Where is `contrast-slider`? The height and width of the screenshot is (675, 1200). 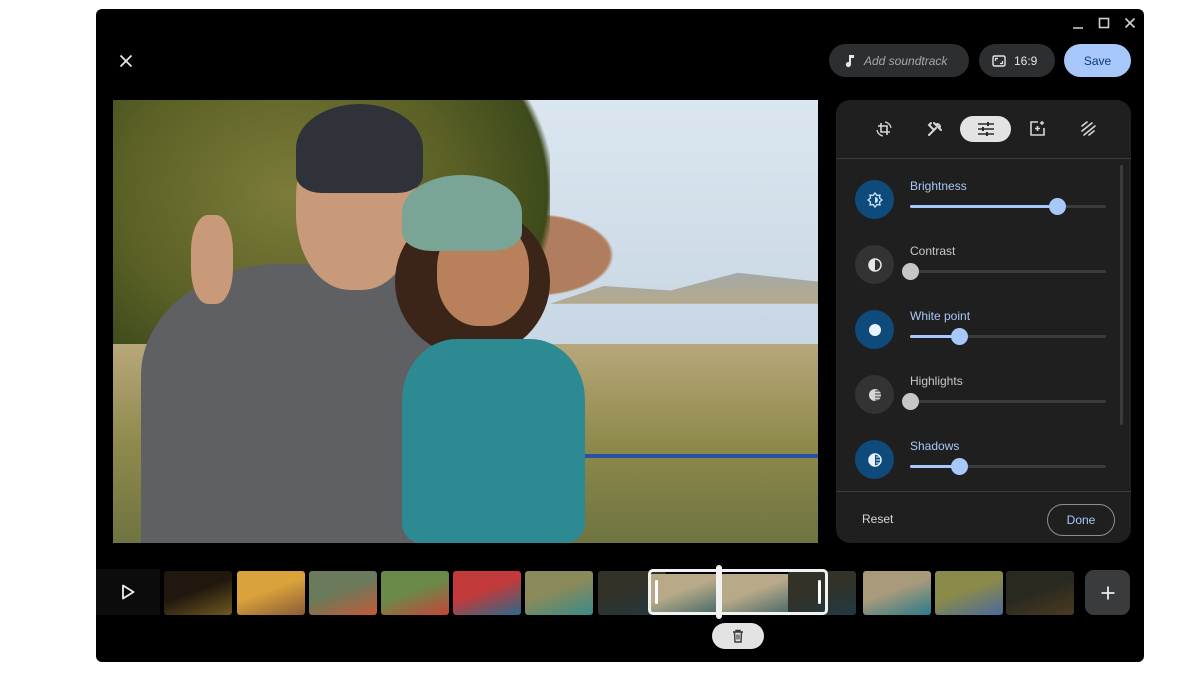 contrast-slider is located at coordinates (1004, 271).